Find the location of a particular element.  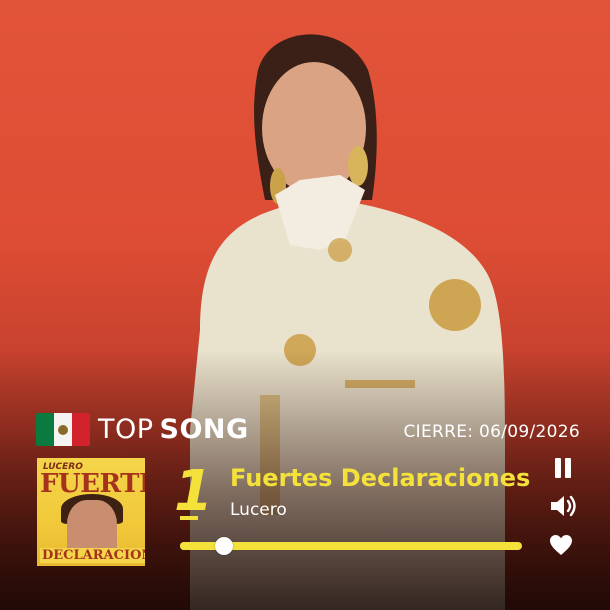

chart-rank: 1 is located at coordinates (193, 491).